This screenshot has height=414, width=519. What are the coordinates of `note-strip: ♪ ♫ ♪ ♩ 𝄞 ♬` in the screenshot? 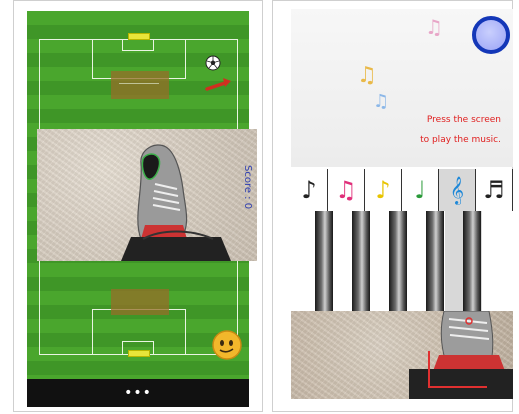 It's located at (402, 190).